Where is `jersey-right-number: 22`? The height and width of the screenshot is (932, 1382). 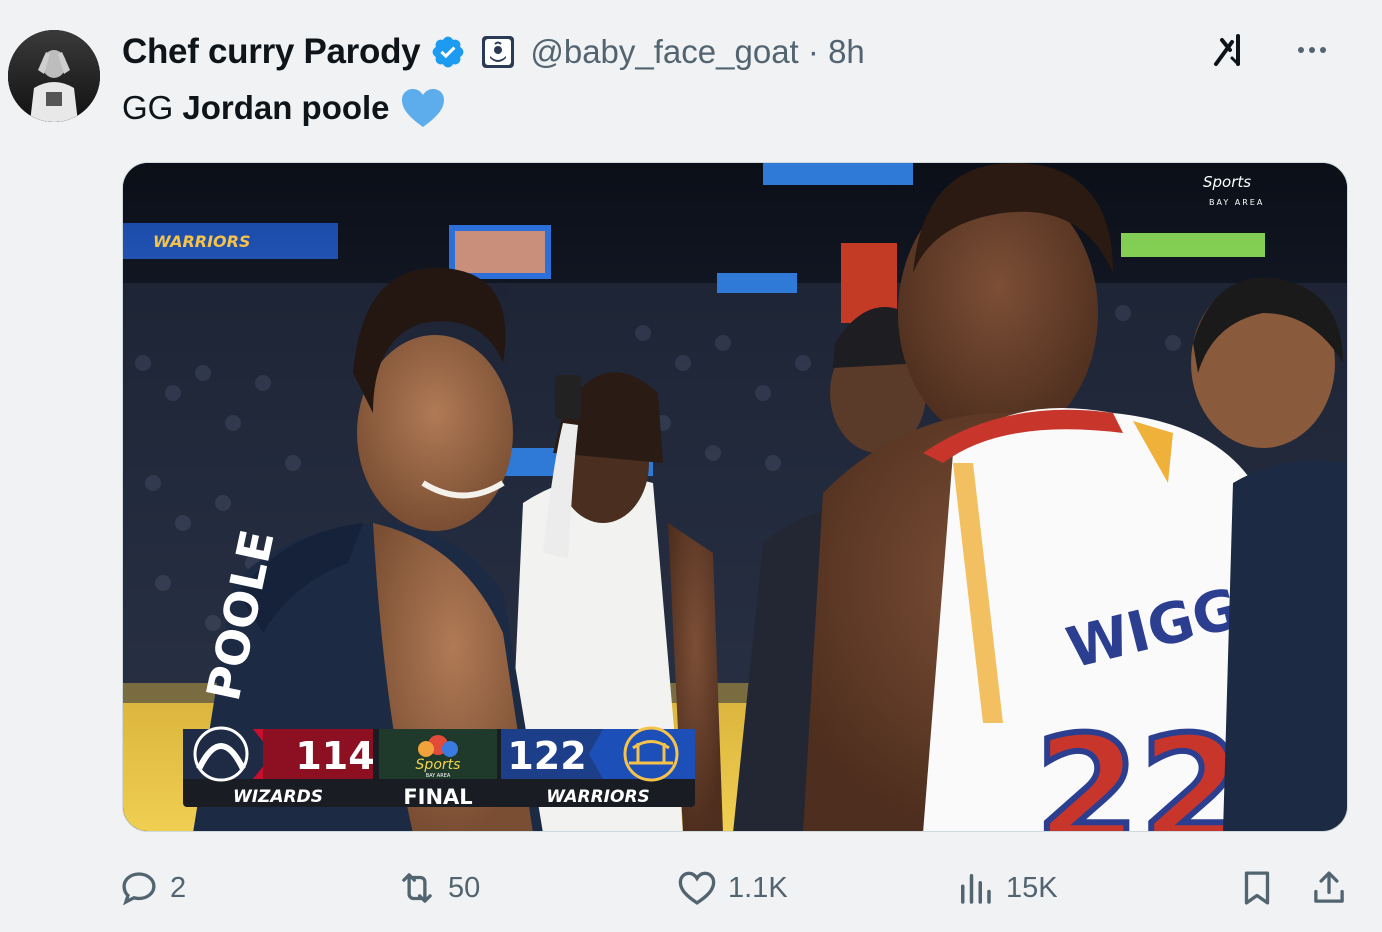
jersey-right-number: 22 is located at coordinates (1139, 768).